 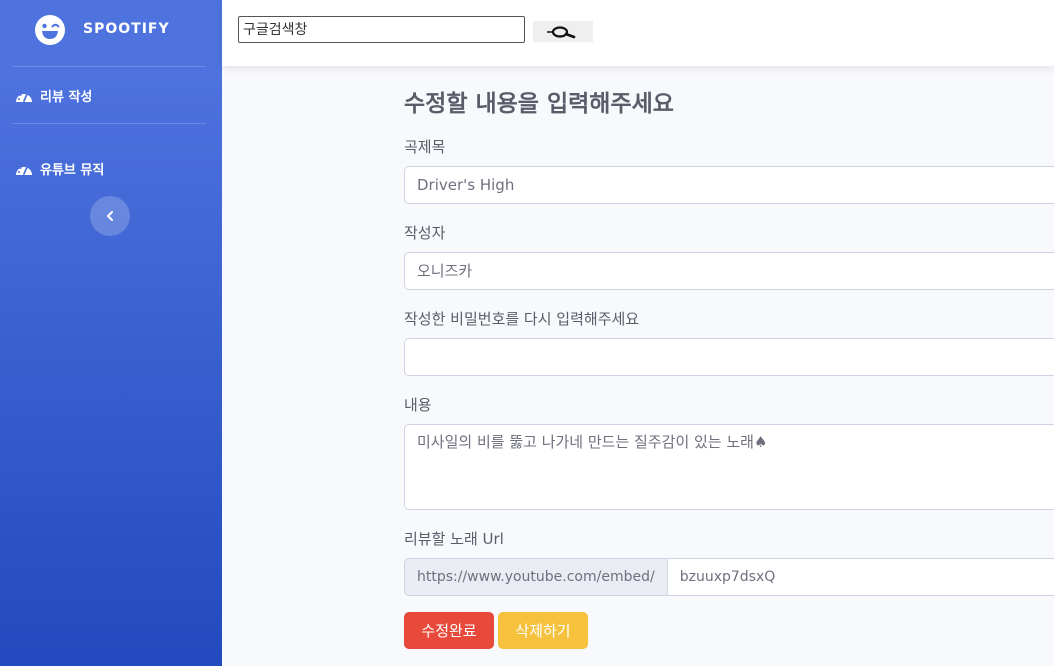 What do you see at coordinates (418, 405) in the screenshot?
I see `content-label: 내용` at bounding box center [418, 405].